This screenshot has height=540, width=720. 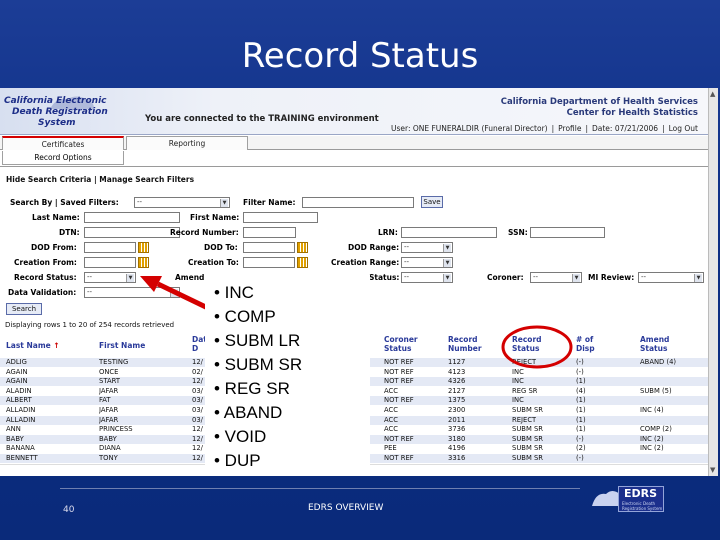 I want to click on cell-last: ALBERT, so click(x=19, y=400).